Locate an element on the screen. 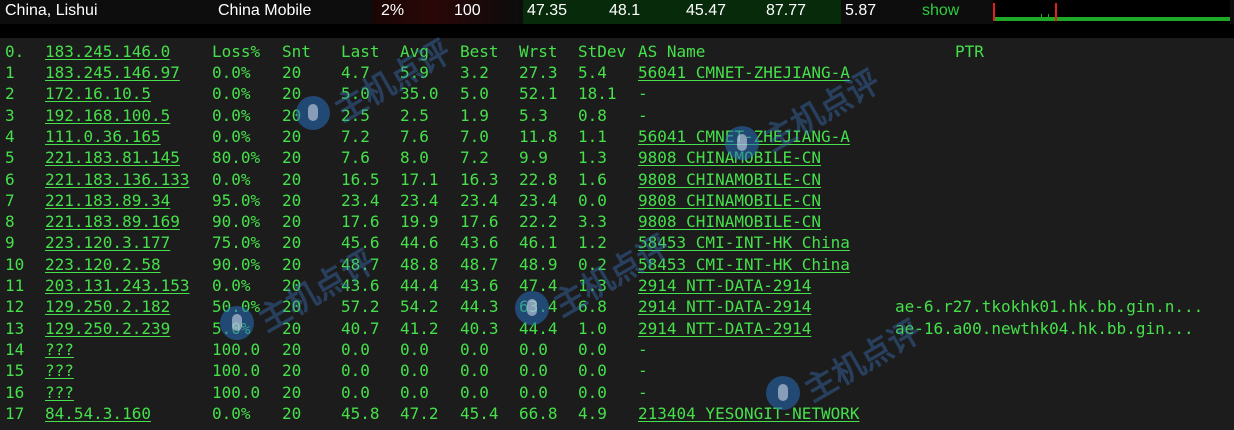 The width and height of the screenshot is (1234, 430). header-wrst: Wrst is located at coordinates (538, 51).